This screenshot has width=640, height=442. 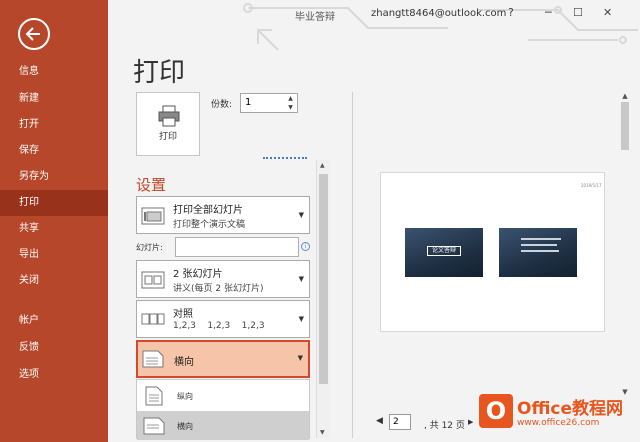 I want to click on print-button: 打印, so click(x=168, y=124).